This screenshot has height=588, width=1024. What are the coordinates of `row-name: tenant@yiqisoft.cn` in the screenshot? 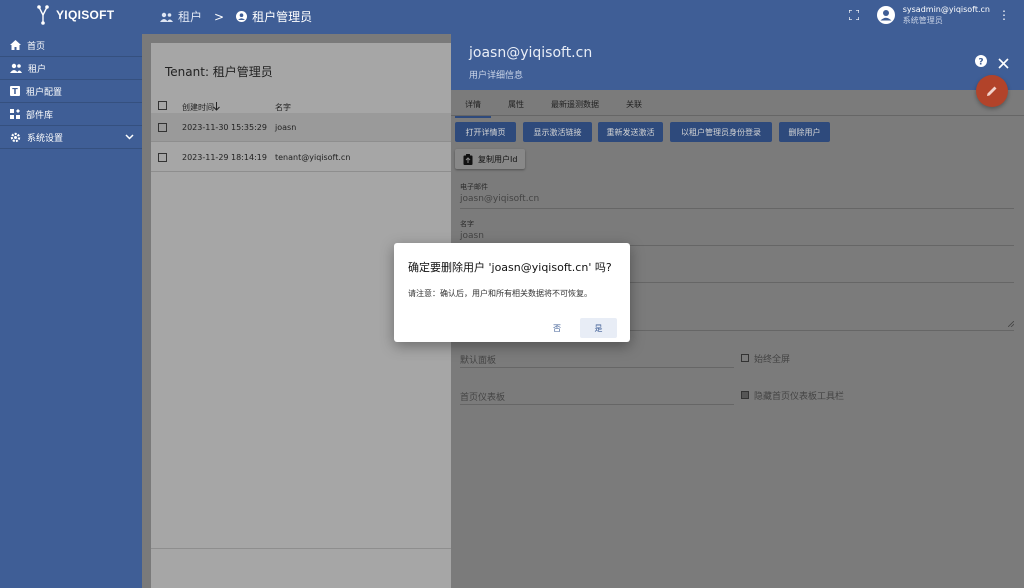 It's located at (313, 157).